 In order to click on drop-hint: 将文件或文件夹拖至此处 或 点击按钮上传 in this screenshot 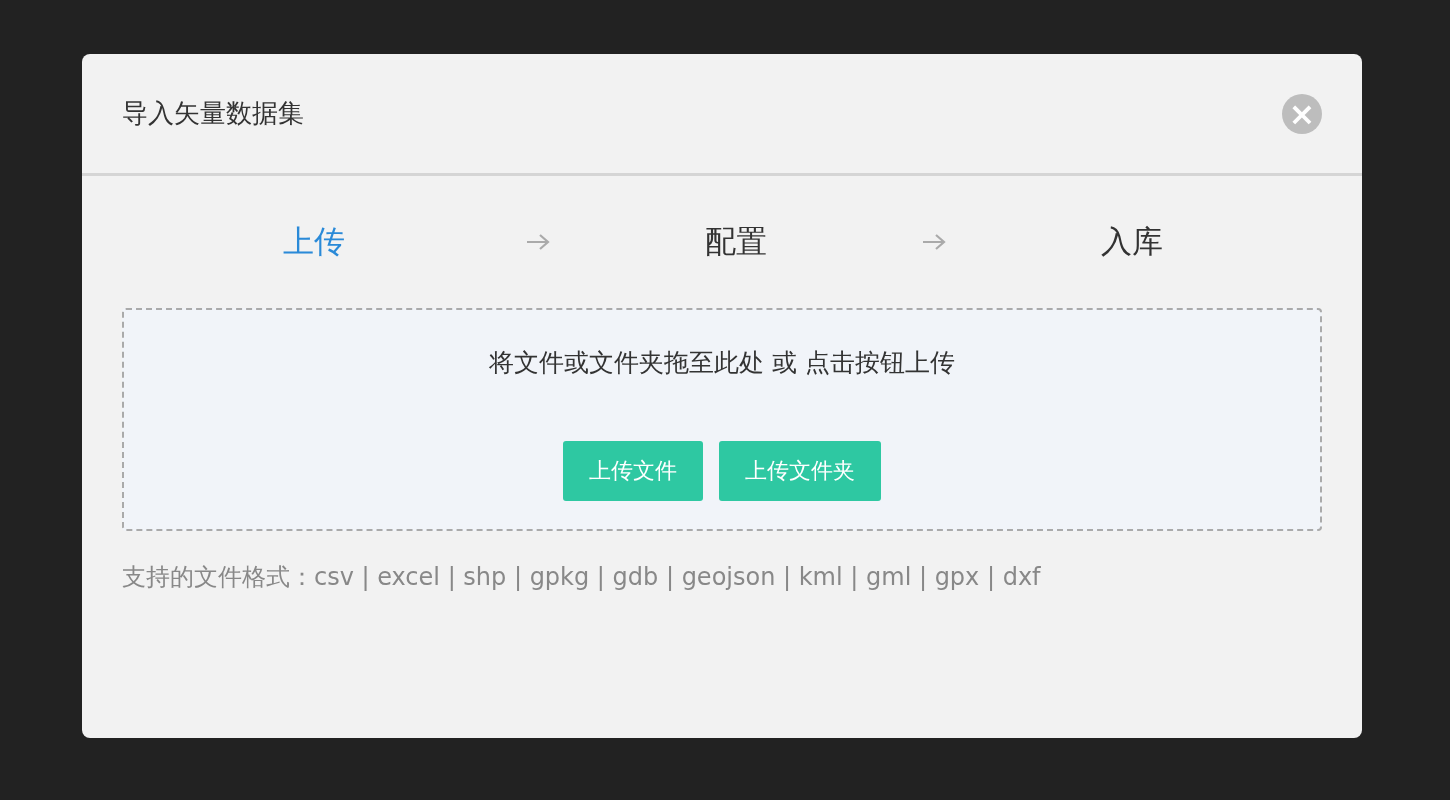, I will do `click(722, 363)`.